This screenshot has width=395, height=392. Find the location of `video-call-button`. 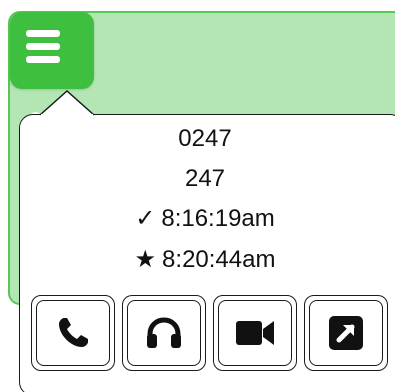

video-call-button is located at coordinates (255, 333).